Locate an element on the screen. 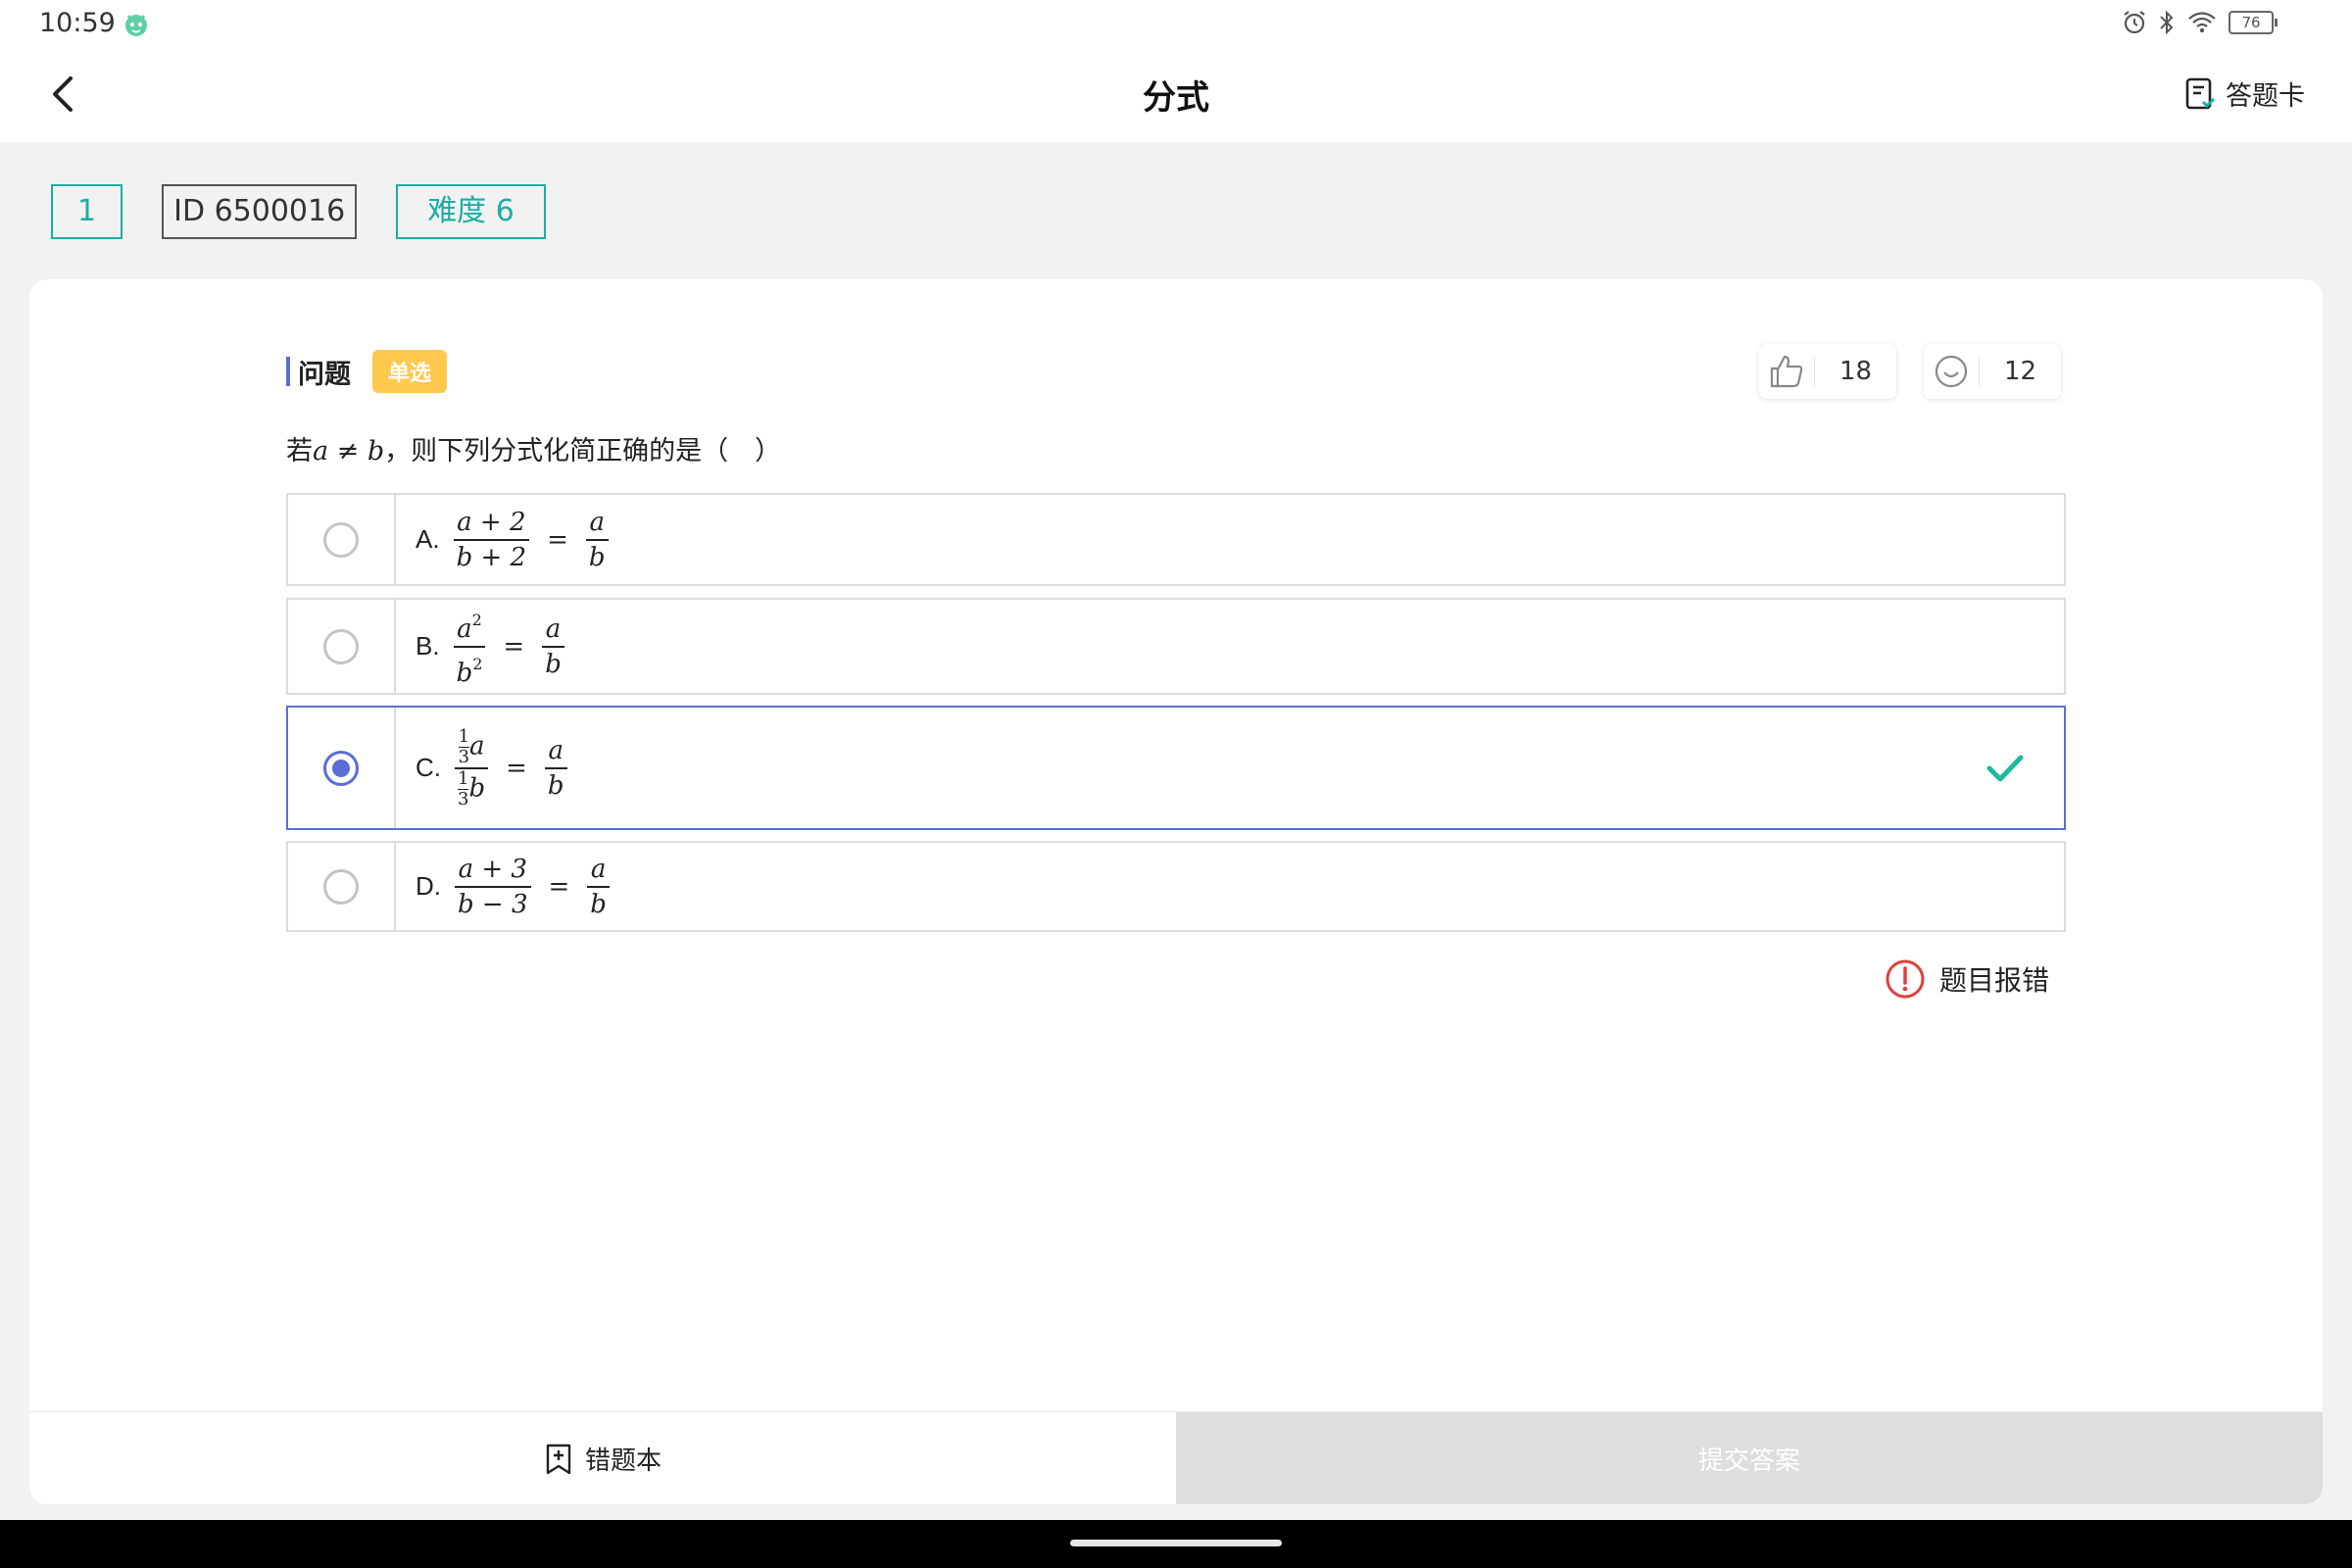 Image resolution: width=2352 pixels, height=1568 pixels. option-letter: B. is located at coordinates (428, 646).